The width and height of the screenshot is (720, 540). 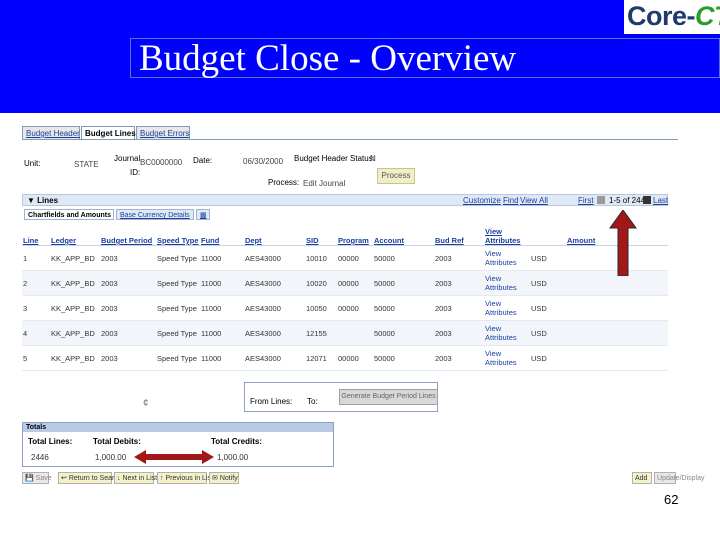 What do you see at coordinates (178, 234) in the screenshot?
I see `col-speed-type: Speed Type` at bounding box center [178, 234].